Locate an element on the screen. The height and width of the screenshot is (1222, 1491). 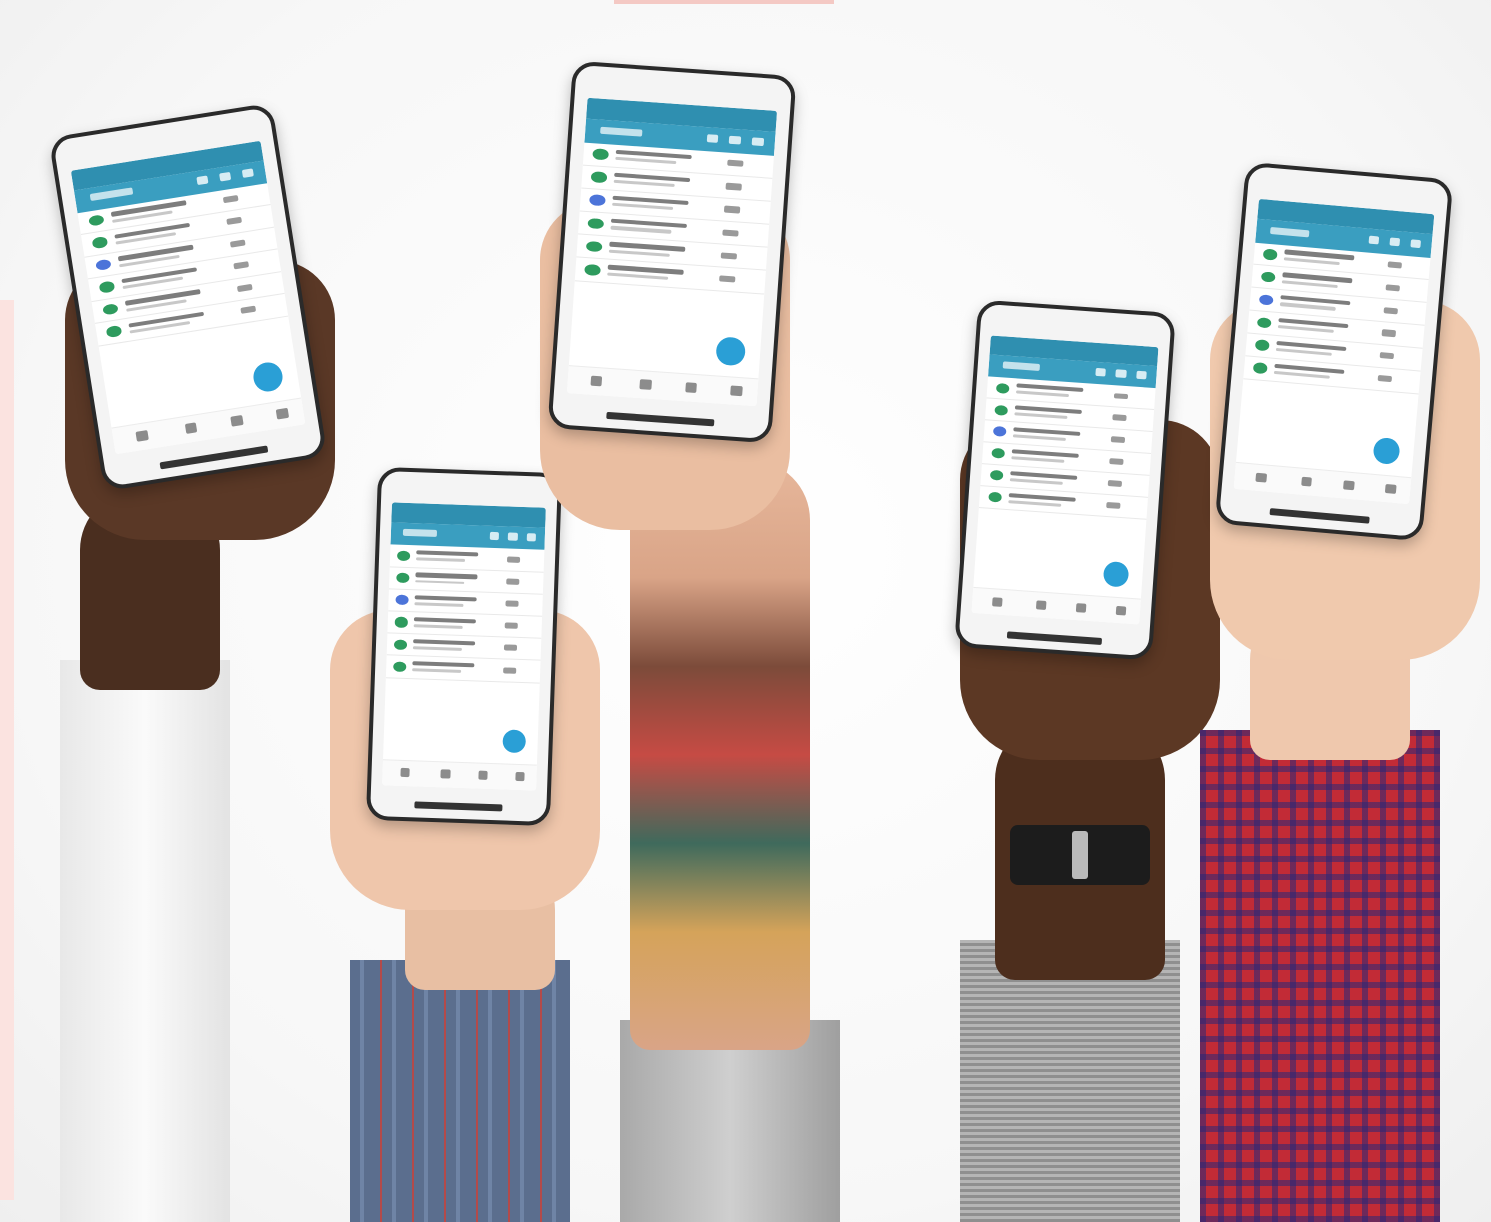
sleeve-blue-plaid is located at coordinates (460, 1091).